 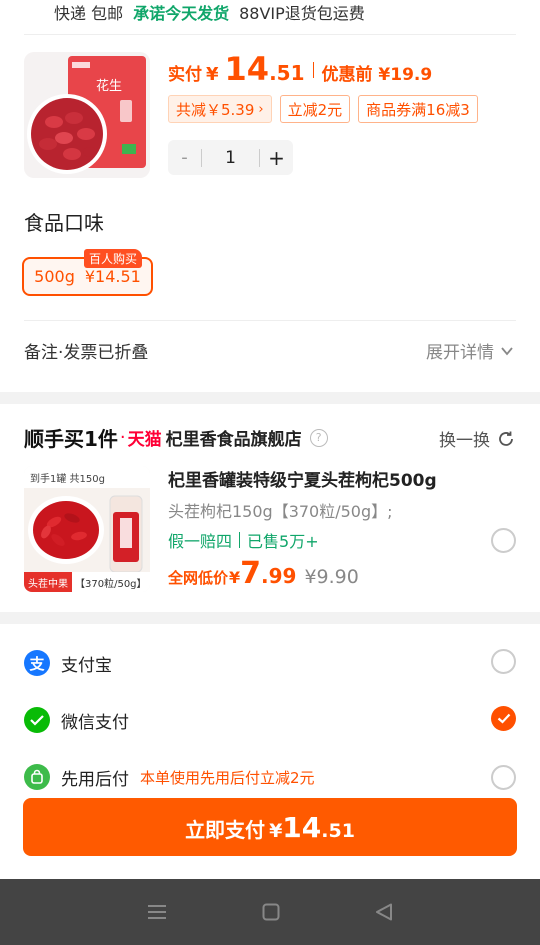 I want to click on pay-now-button: 立即支付 ¥ 14 .51, so click(x=270, y=827).